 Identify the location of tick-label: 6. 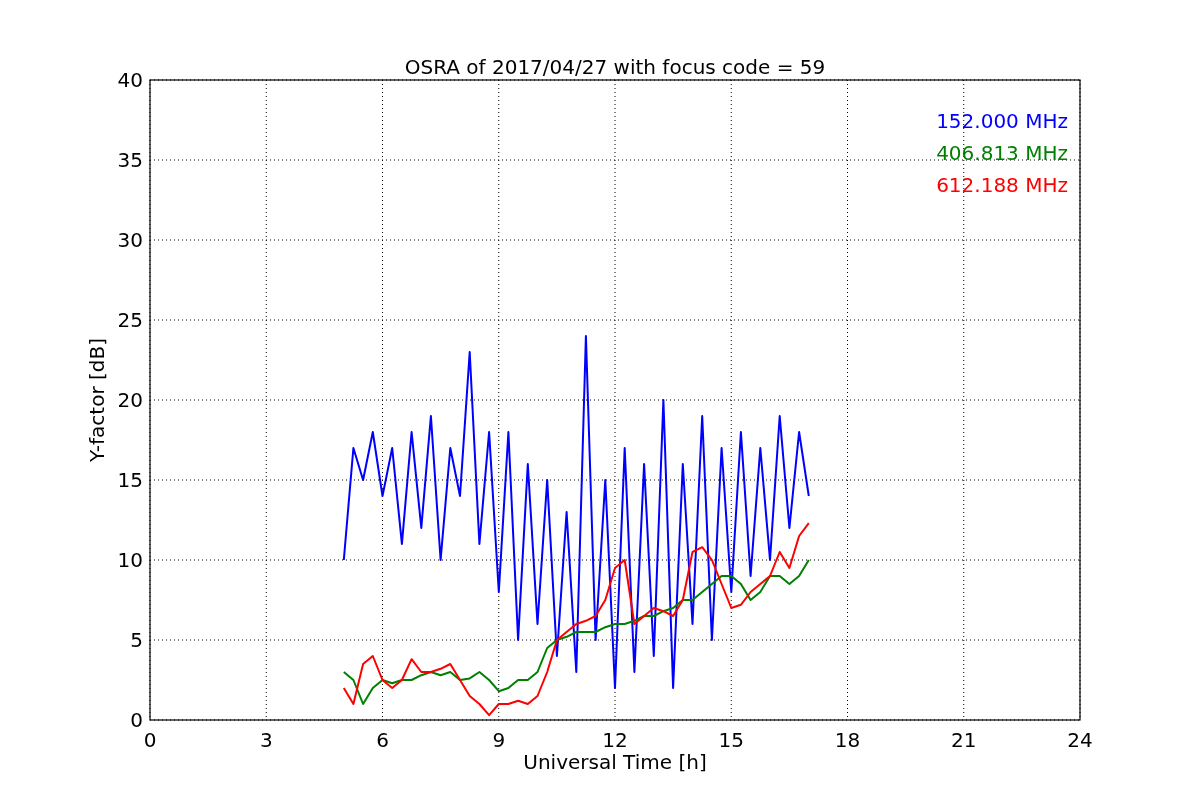
(382, 740).